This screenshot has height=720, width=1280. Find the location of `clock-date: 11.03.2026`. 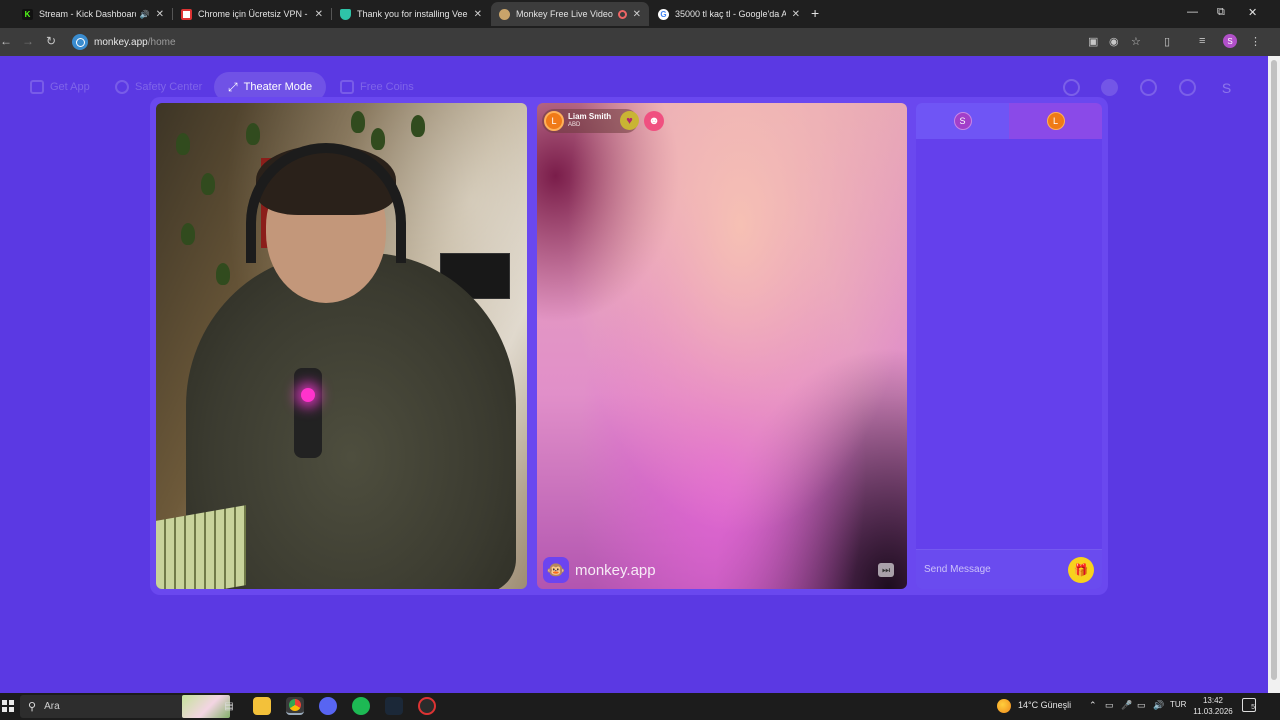

clock-date: 11.03.2026 is located at coordinates (1213, 711).